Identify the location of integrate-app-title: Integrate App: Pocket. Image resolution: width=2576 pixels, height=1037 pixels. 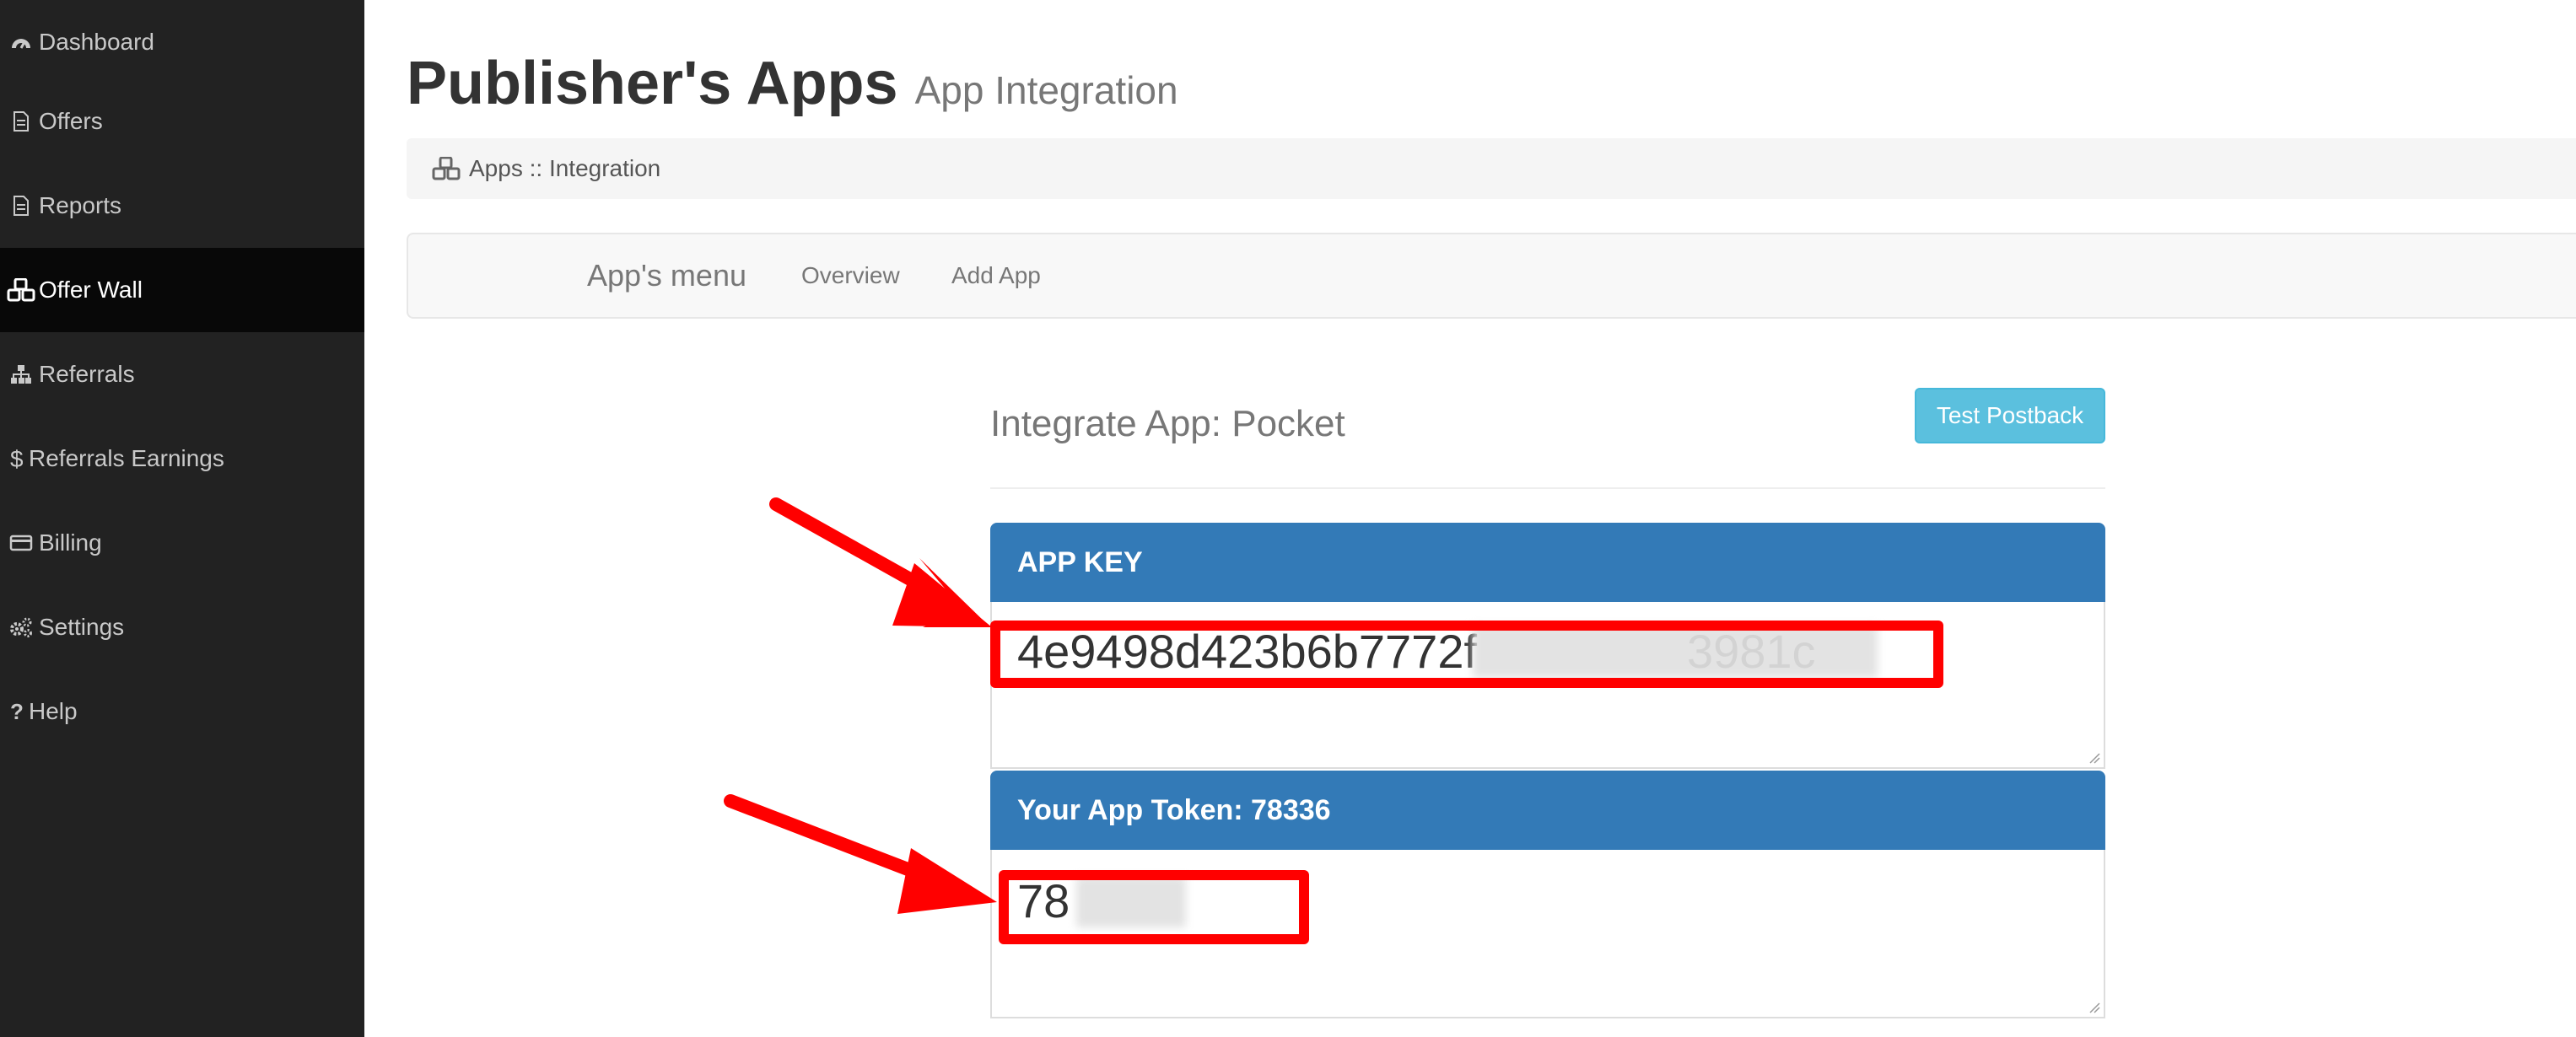
(1167, 423).